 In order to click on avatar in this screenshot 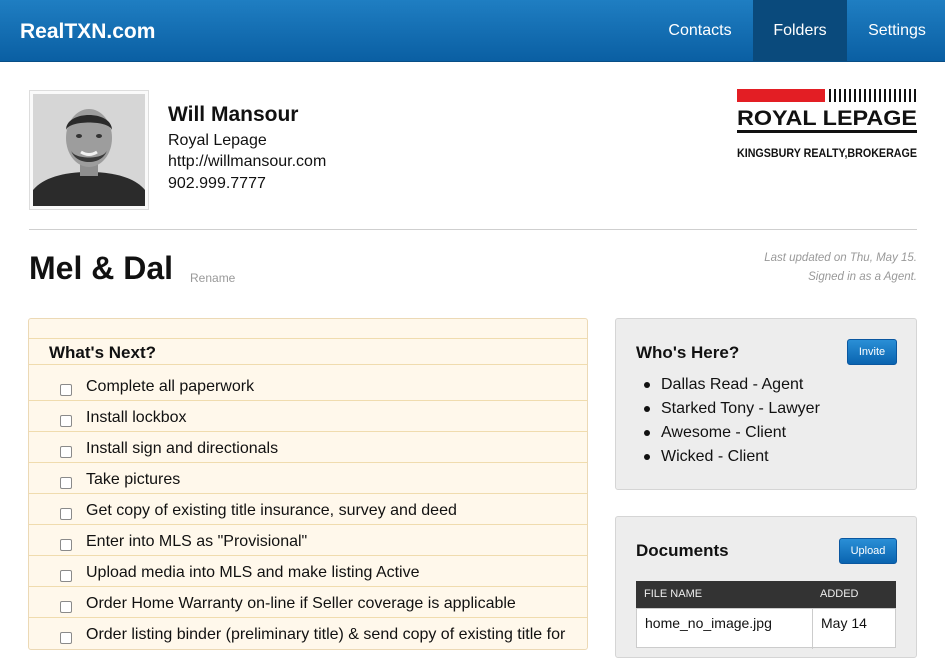, I will do `click(89, 150)`.